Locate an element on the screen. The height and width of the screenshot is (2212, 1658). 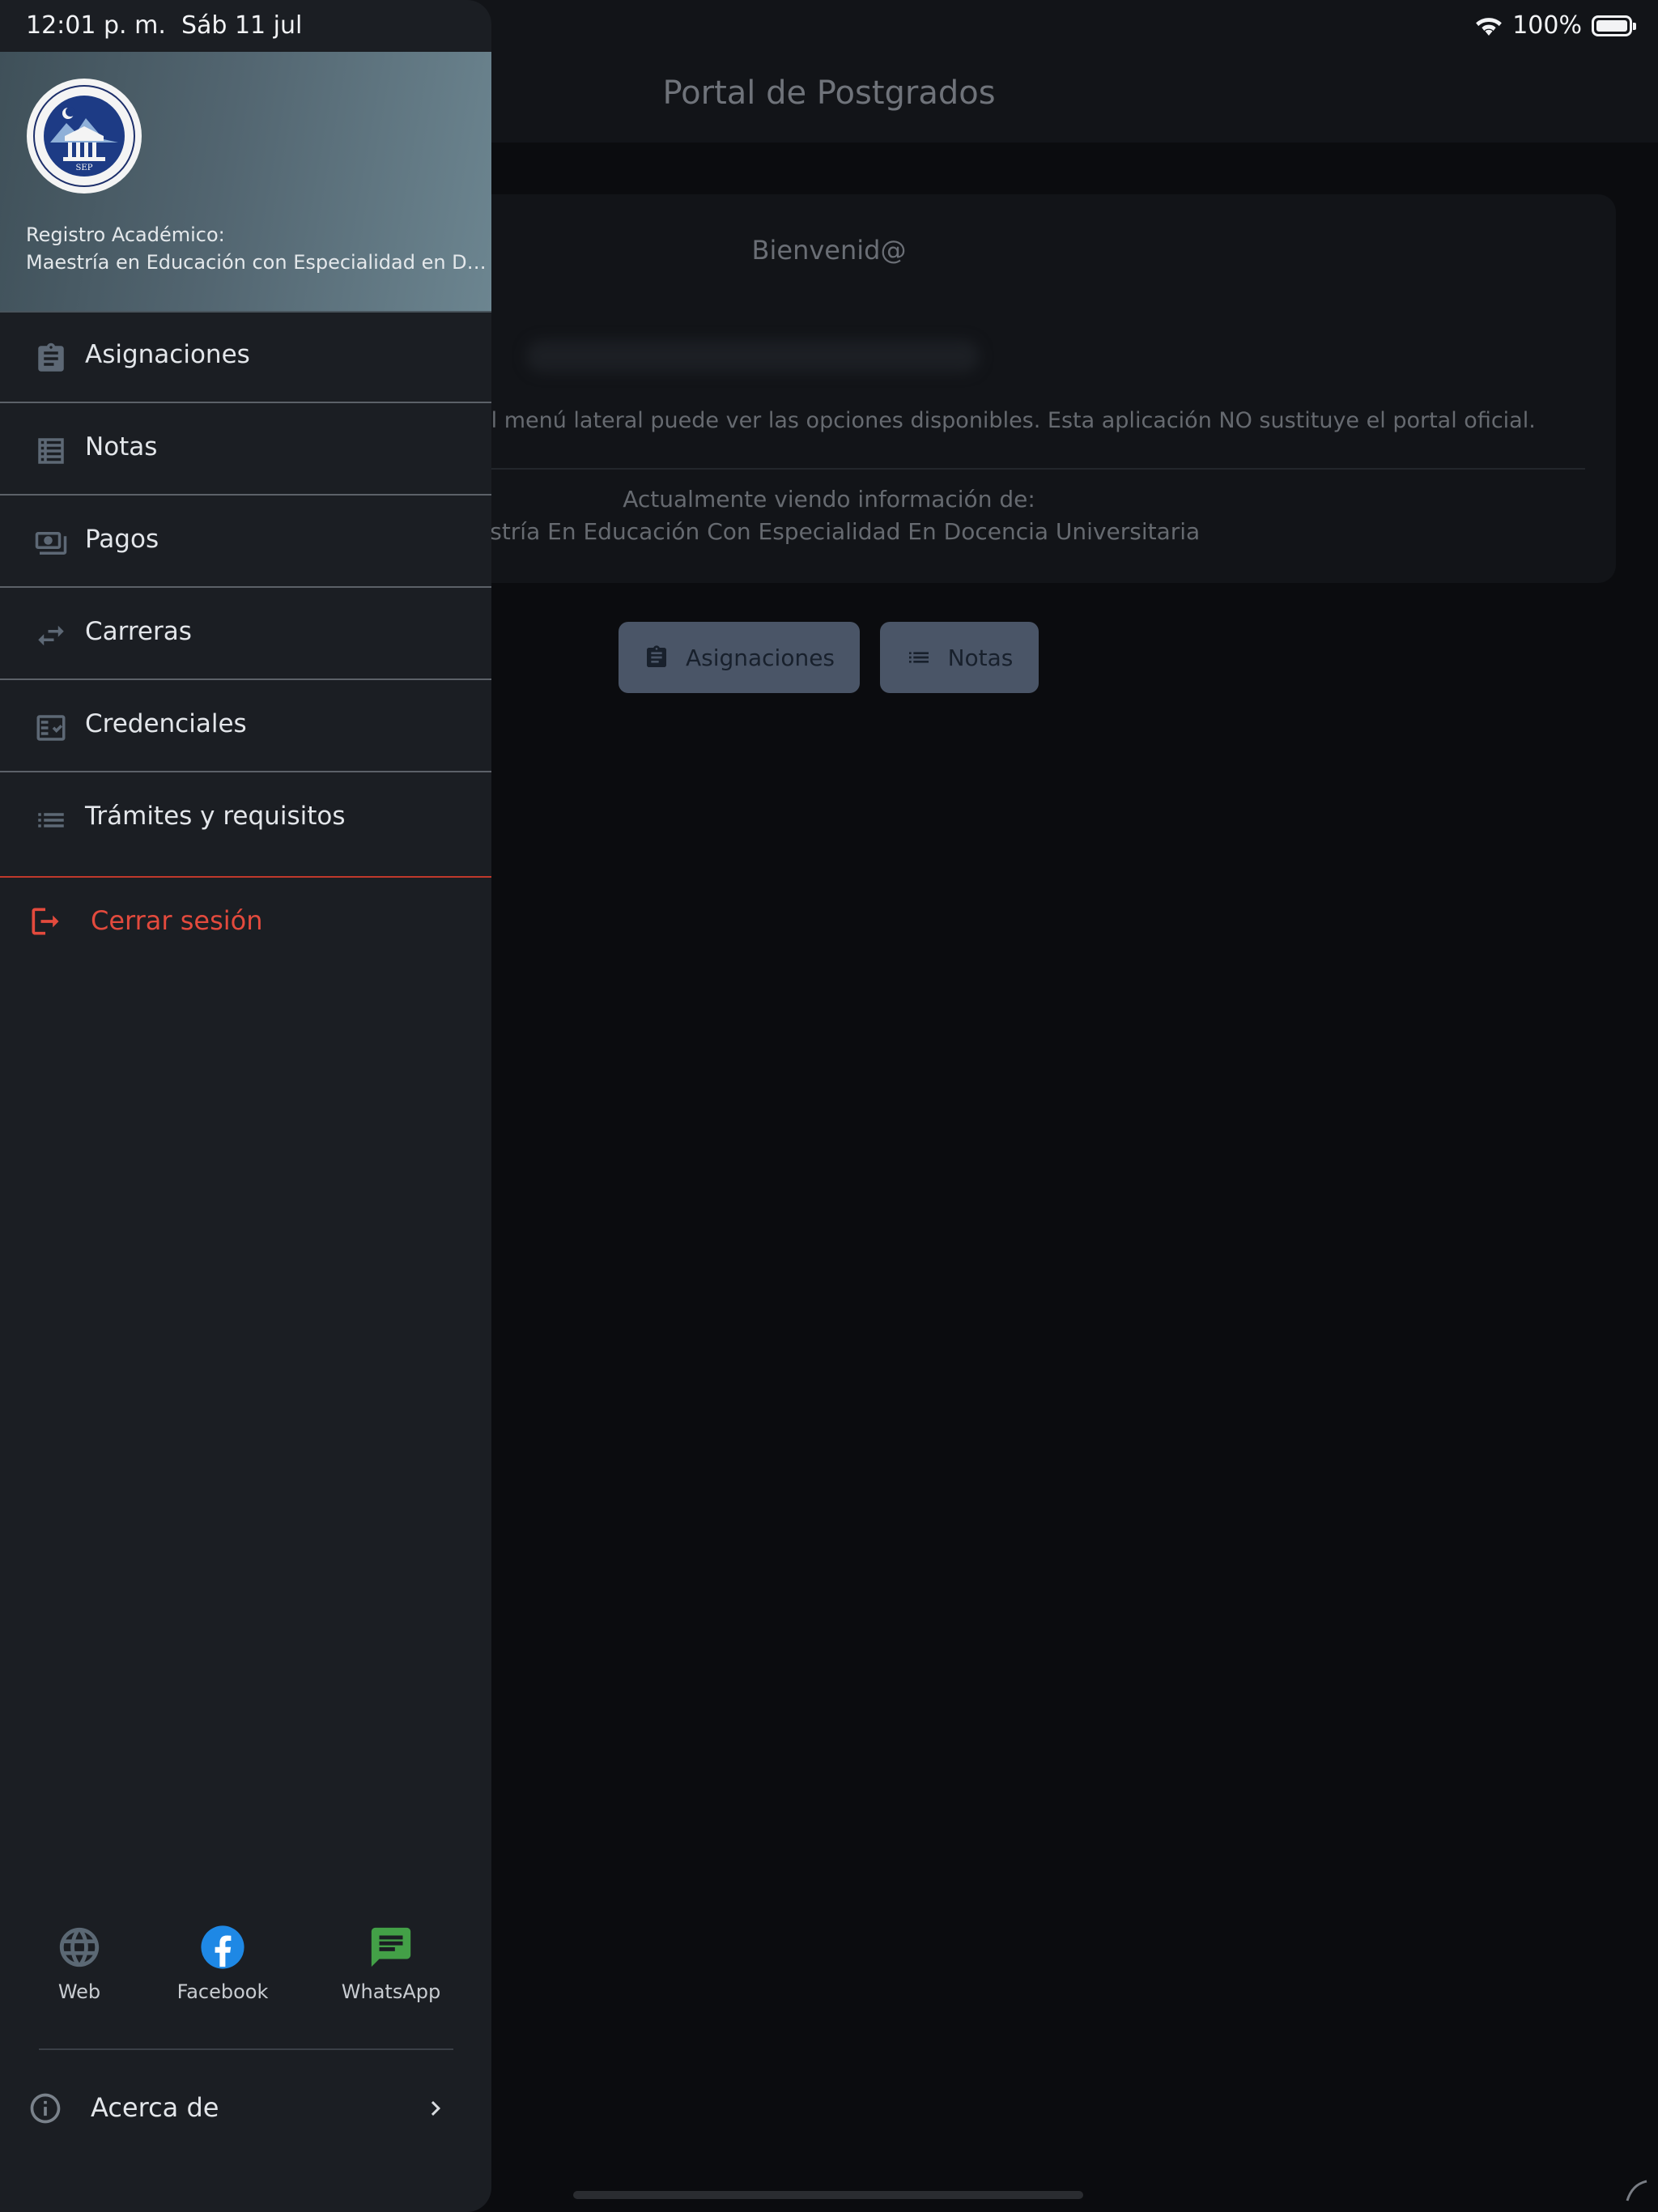
menu-item-pagos: Pagos is located at coordinates (245, 543).